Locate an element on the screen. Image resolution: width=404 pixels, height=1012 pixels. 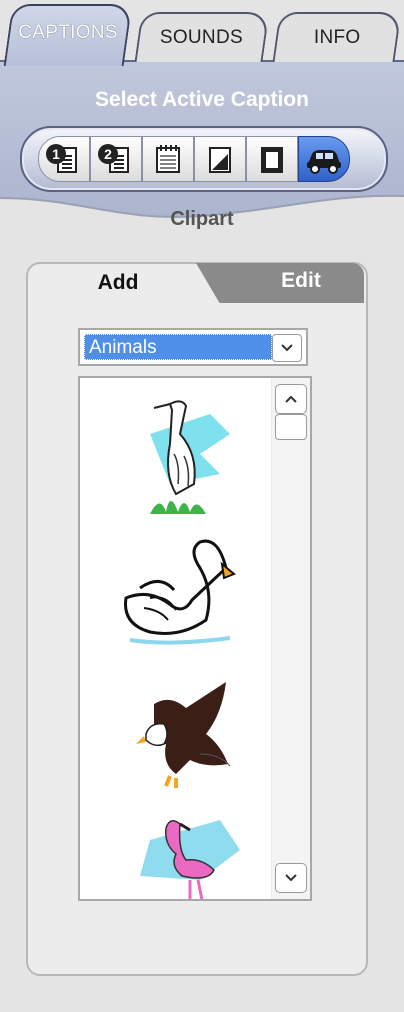
caption-1-icon: 1 is located at coordinates (61, 158).